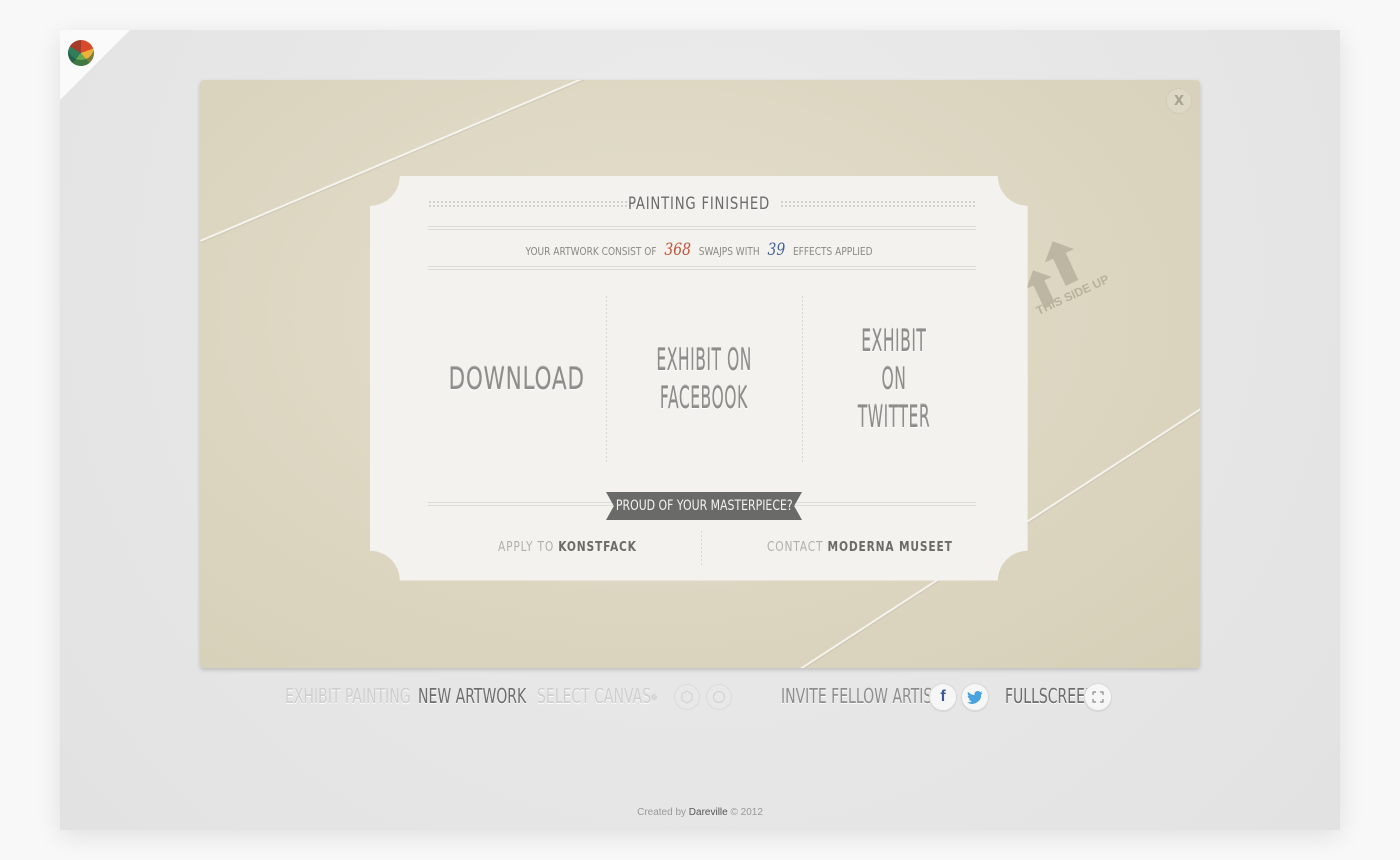  Describe the element at coordinates (662, 812) in the screenshot. I see `footer-prefix: Created by` at that location.